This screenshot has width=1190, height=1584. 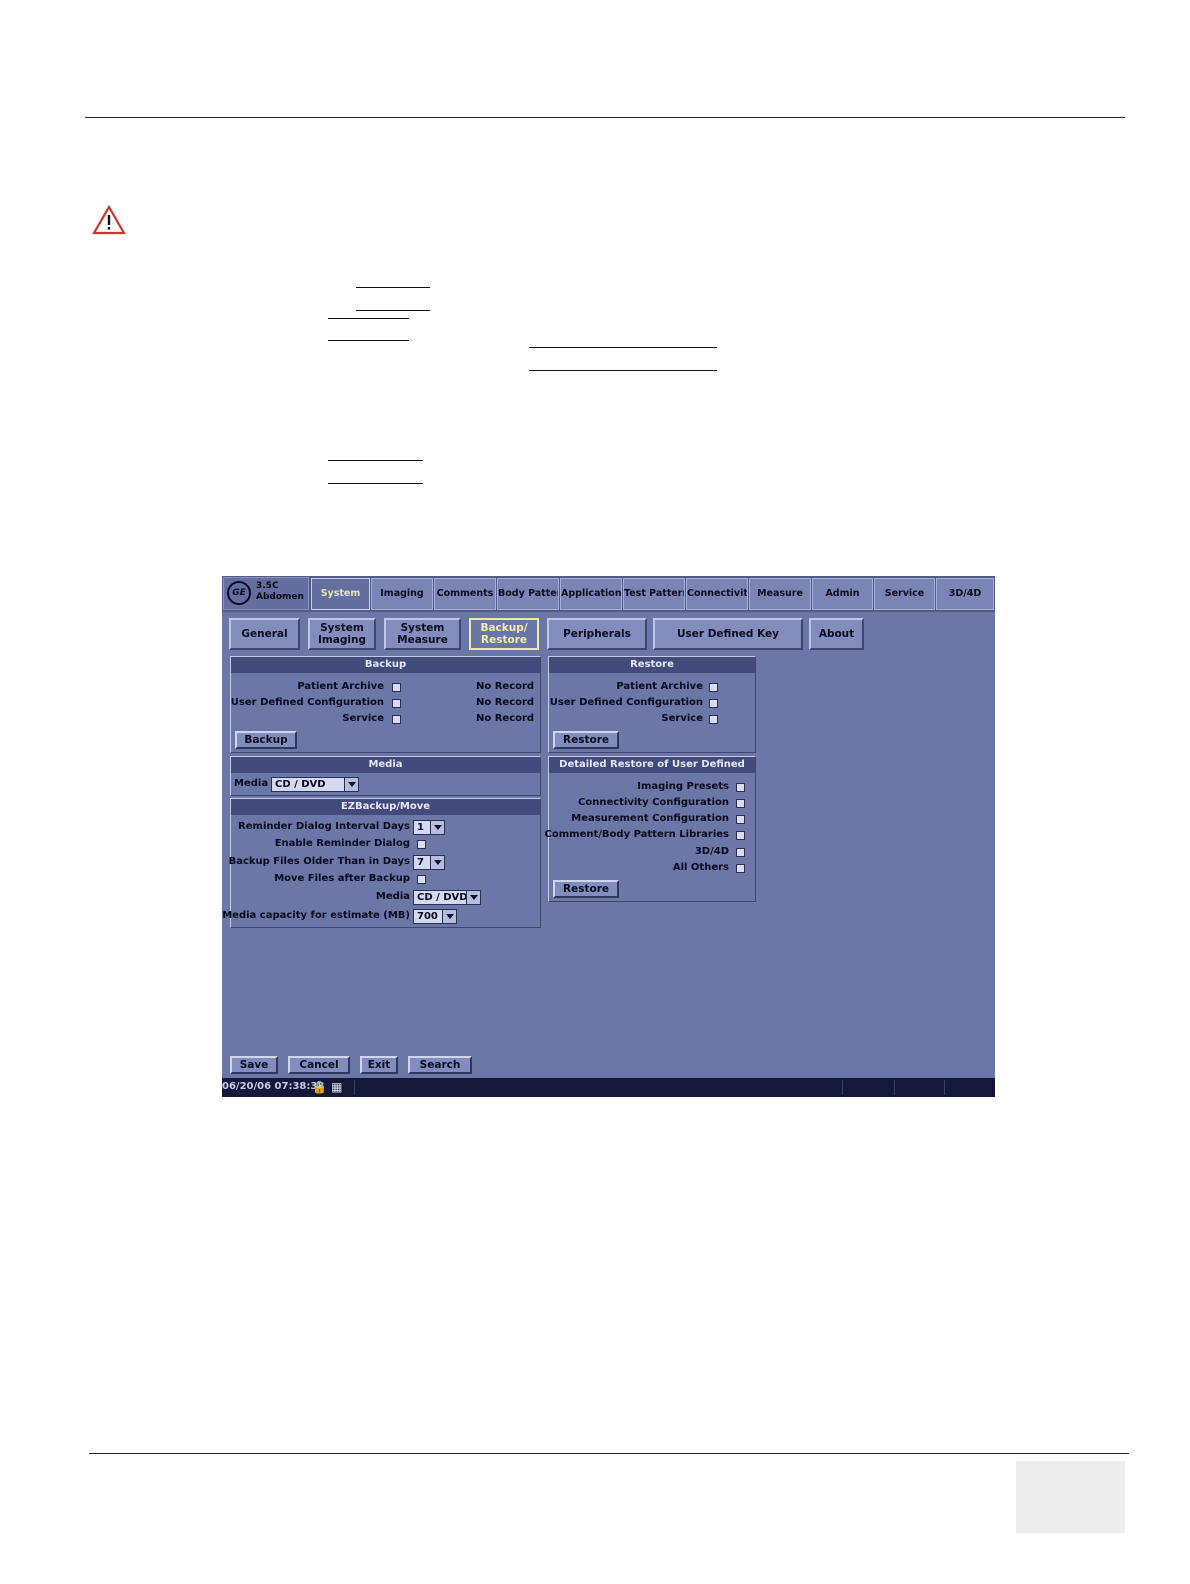 What do you see at coordinates (740, 787) in the screenshot?
I see `imaging-presets-checkbox` at bounding box center [740, 787].